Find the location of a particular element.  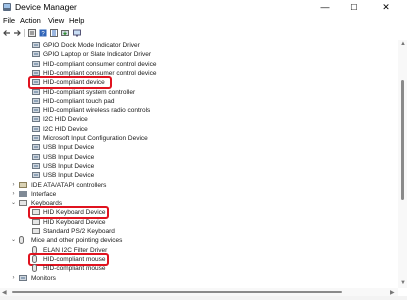

tree-row: HID-compliant system controller is located at coordinates (215, 92).